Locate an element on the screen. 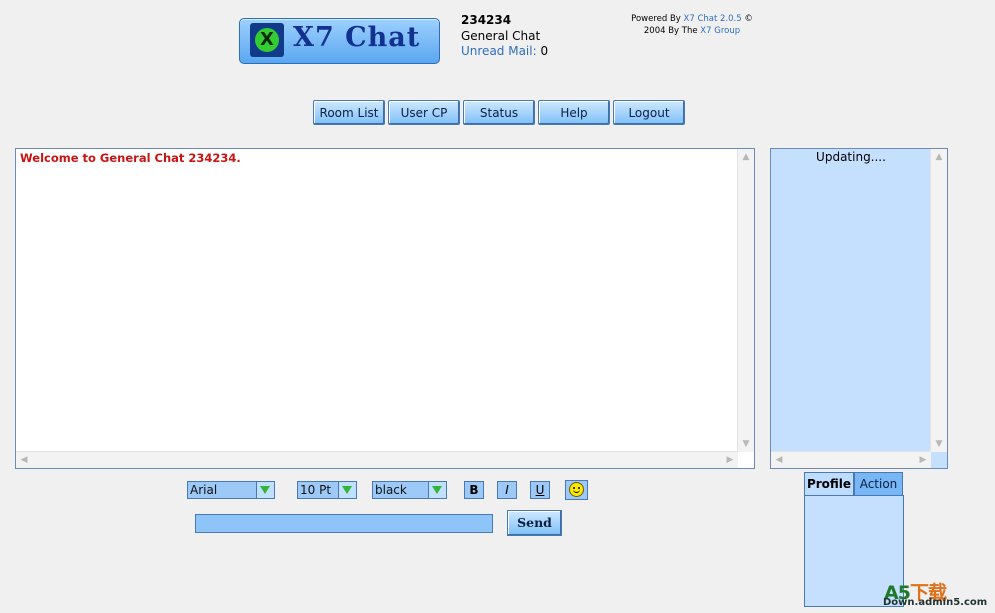 The width and height of the screenshot is (995, 613). powered-year: 2004 By The is located at coordinates (670, 31).